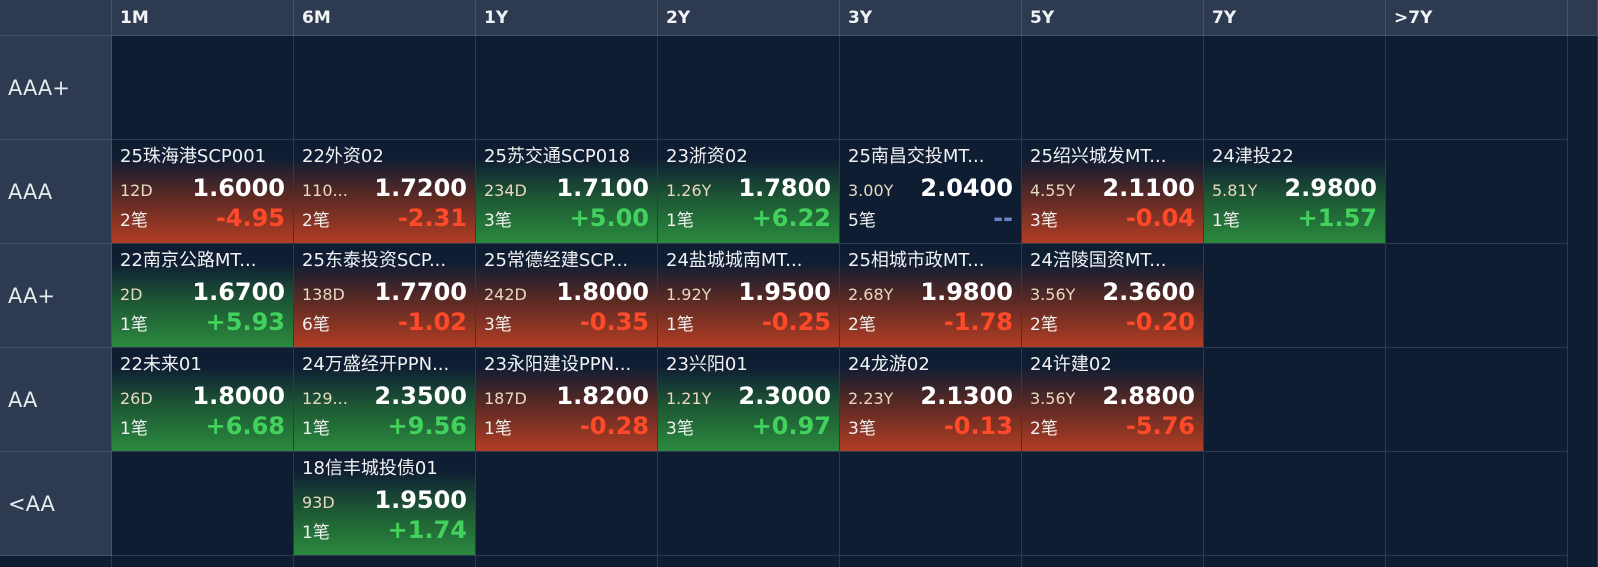 This screenshot has height=567, width=1598. I want to click on grid-cell: 24万盛经开PPN... 129... 2.3500 1笔 +9.56, so click(385, 400).